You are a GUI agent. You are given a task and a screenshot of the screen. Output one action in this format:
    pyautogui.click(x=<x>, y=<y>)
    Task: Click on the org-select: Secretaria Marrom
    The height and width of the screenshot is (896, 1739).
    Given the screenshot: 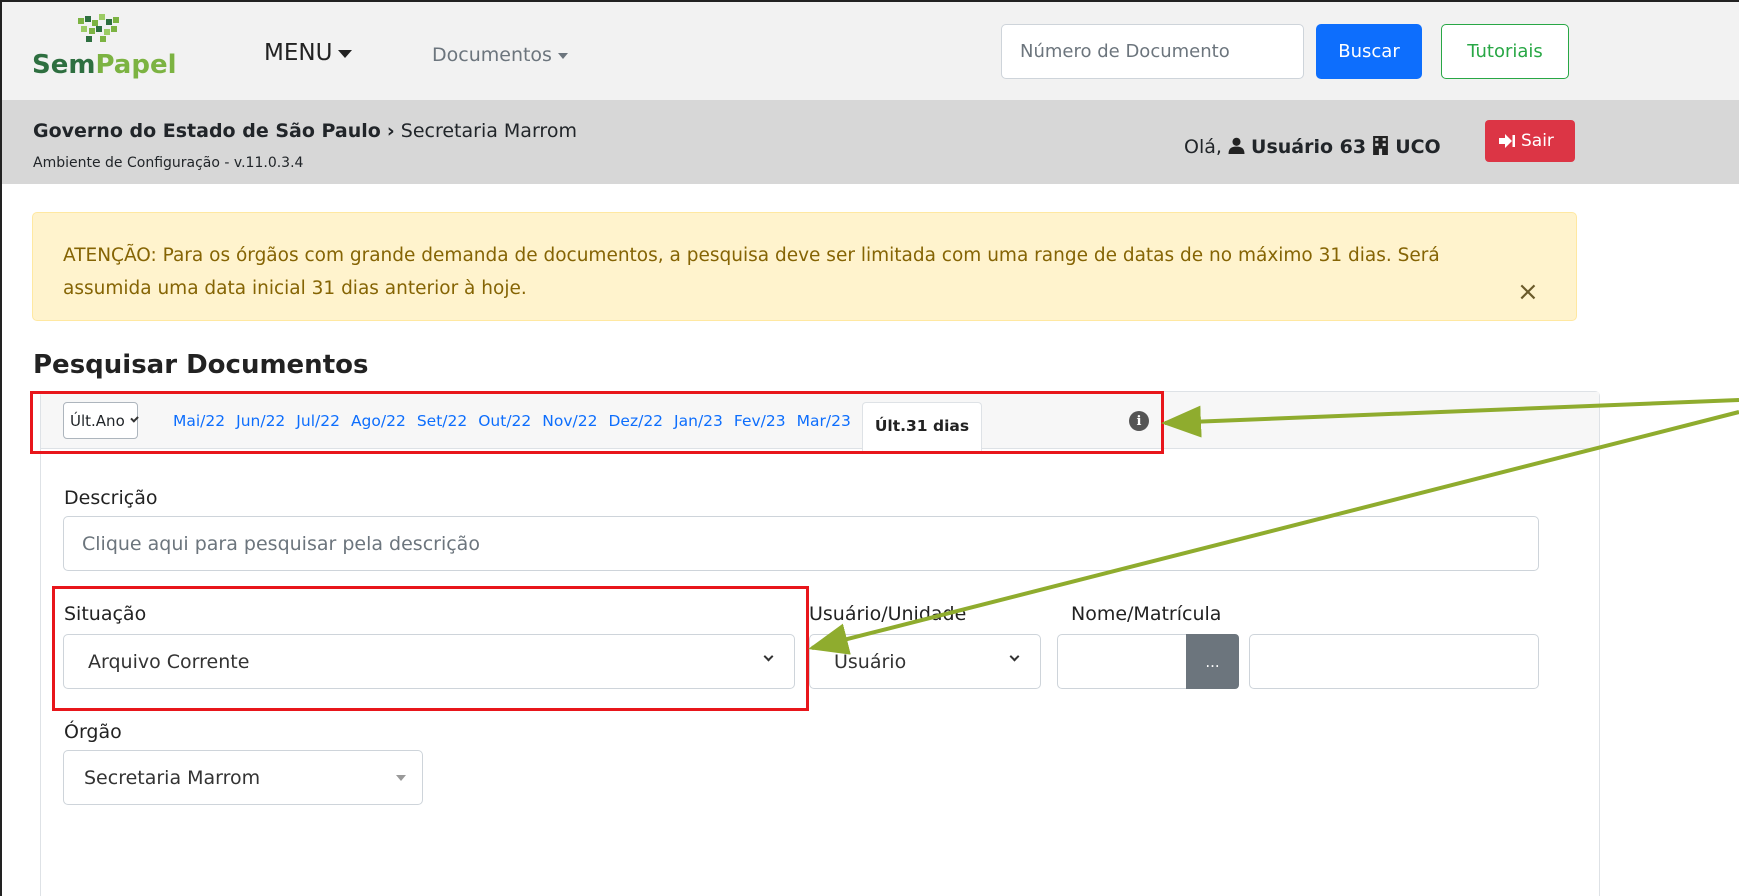 What is the action you would take?
    pyautogui.click(x=243, y=777)
    